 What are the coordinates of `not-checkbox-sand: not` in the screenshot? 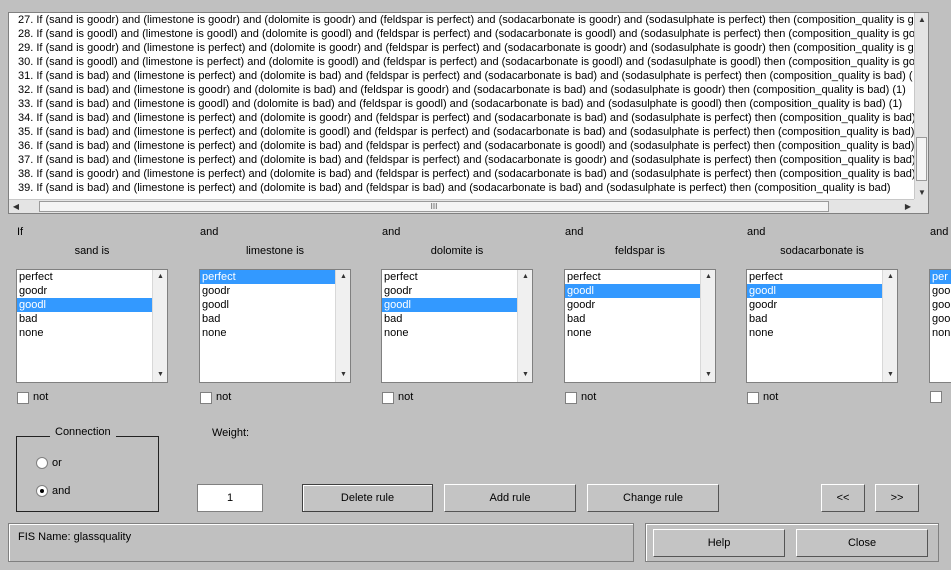 It's located at (32, 398).